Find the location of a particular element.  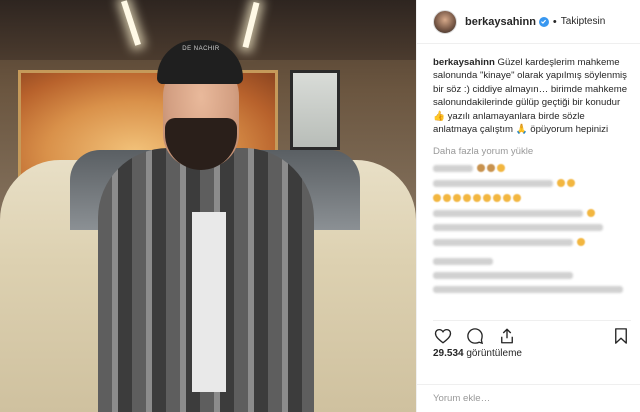

cap-print: DE NACHIR is located at coordinates (201, 49).